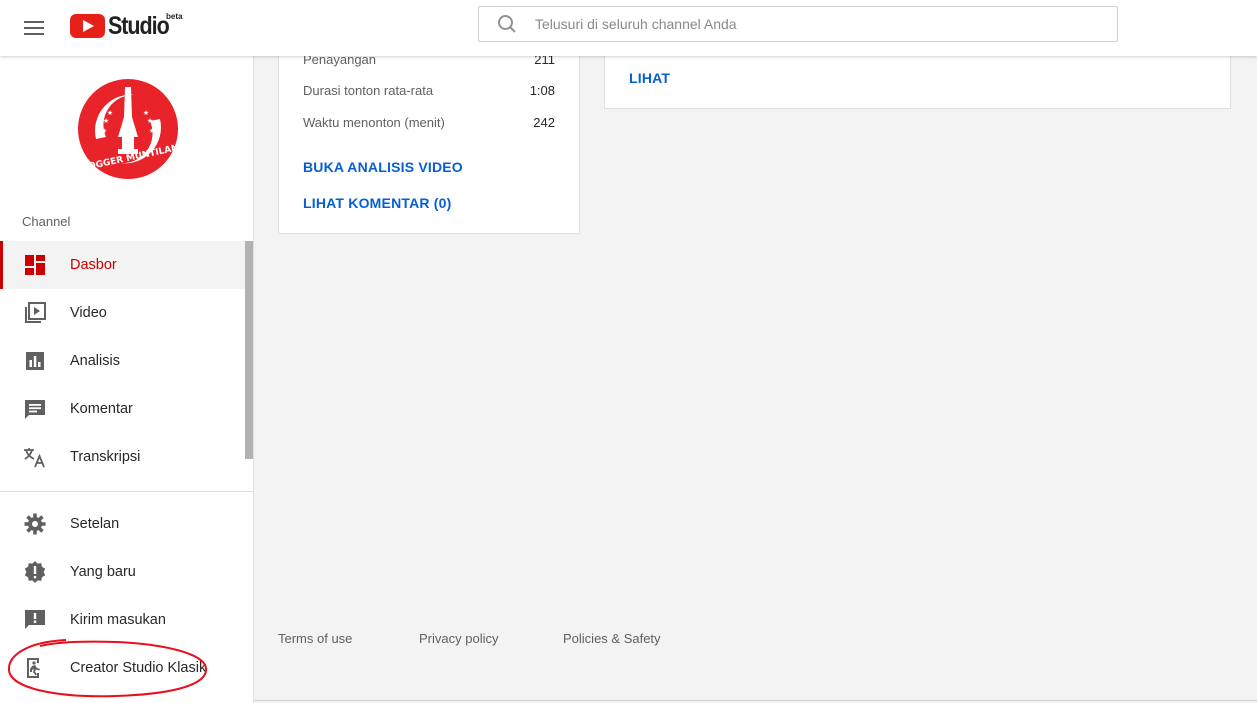 The height and width of the screenshot is (703, 1257). Describe the element at coordinates (377, 203) in the screenshot. I see `view-comments-link: LIHAT KOMENTAR (0)` at that location.